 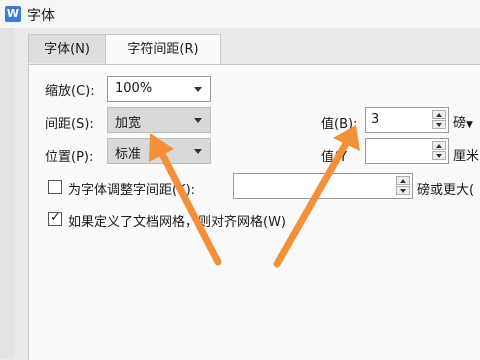 I want to click on orange-arrow-spacing, so click(x=185, y=199).